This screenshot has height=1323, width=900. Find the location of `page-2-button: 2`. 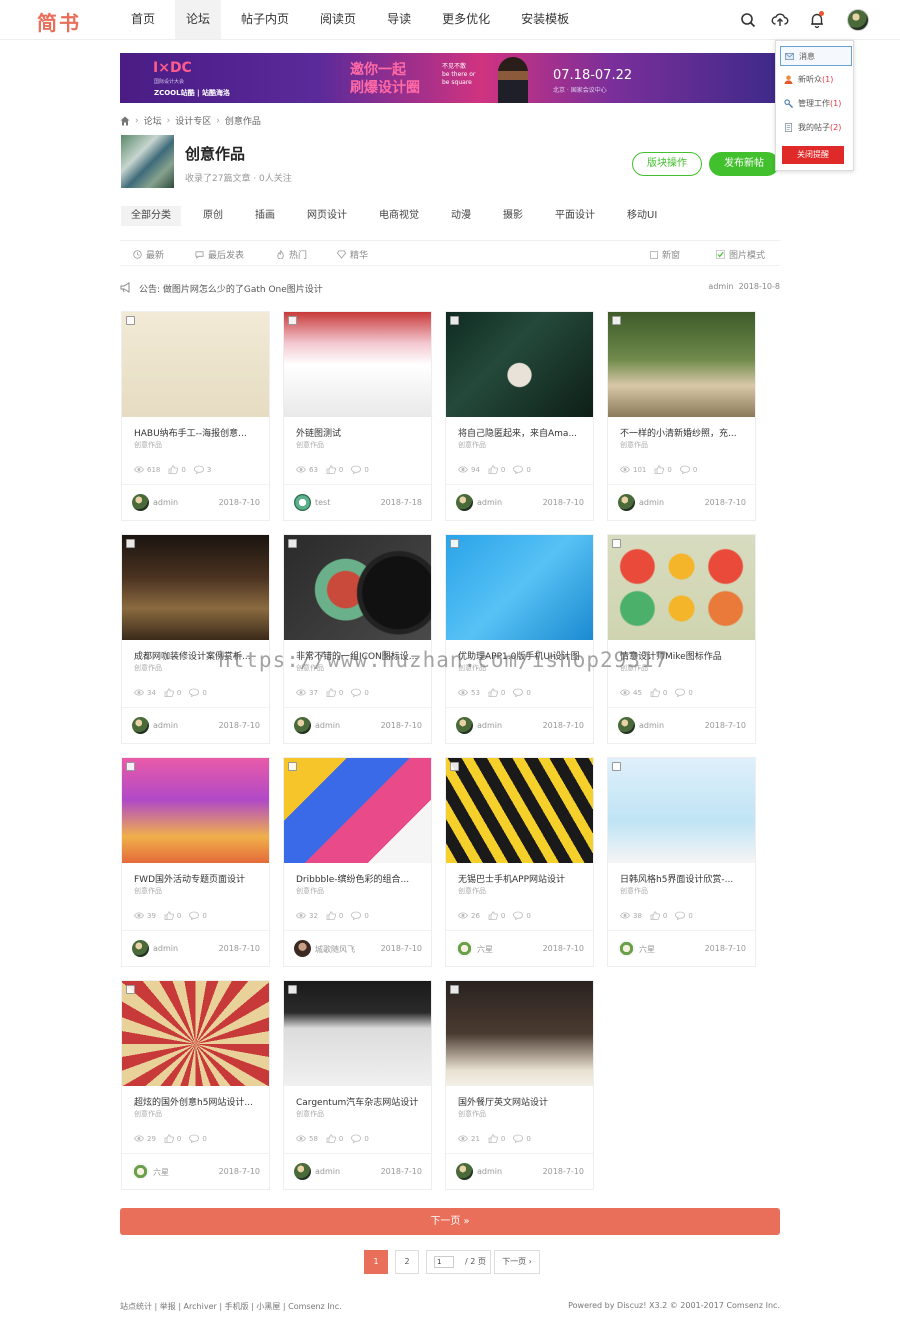

page-2-button: 2 is located at coordinates (407, 1262).